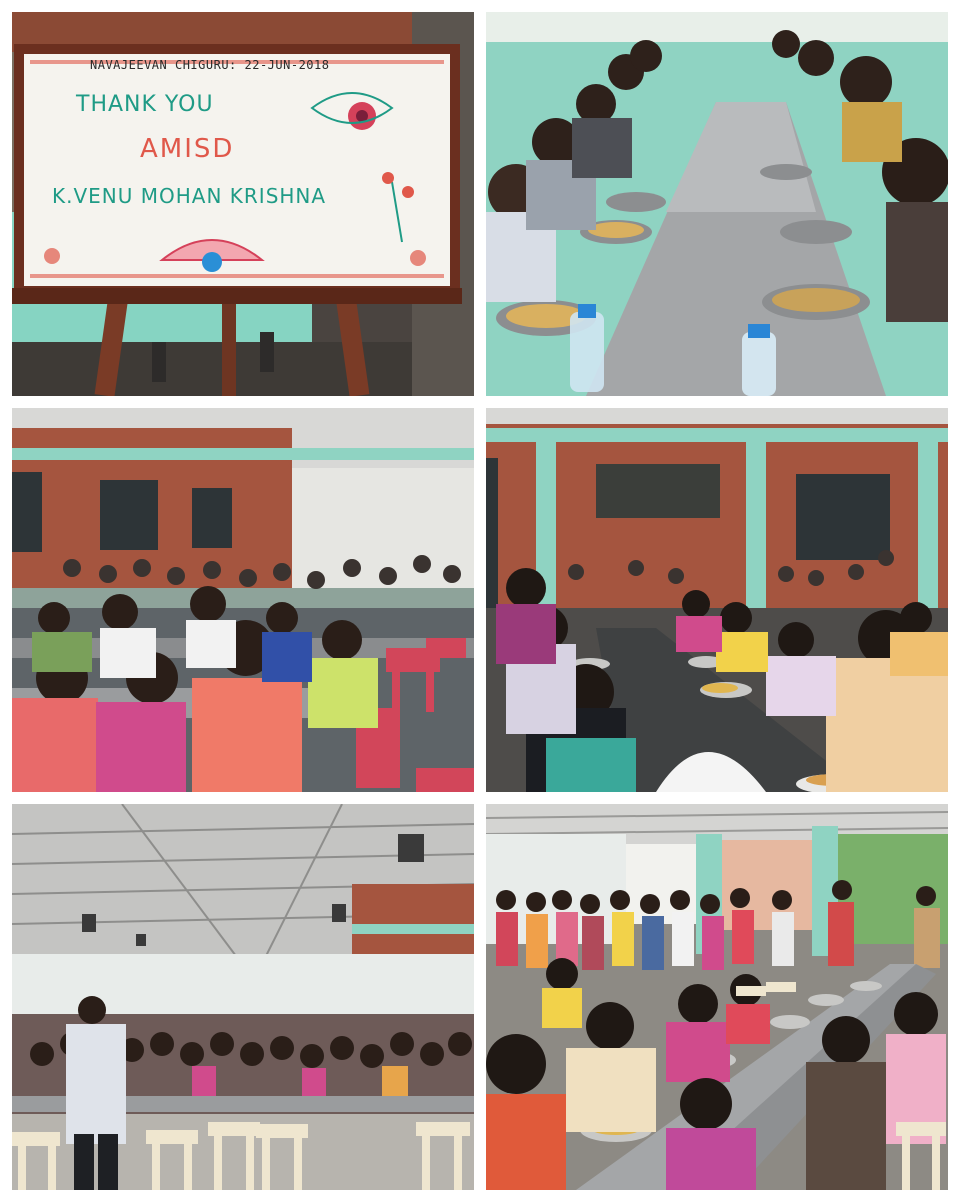  I want to click on whiteboard-org-name: AMISD, so click(187, 149).